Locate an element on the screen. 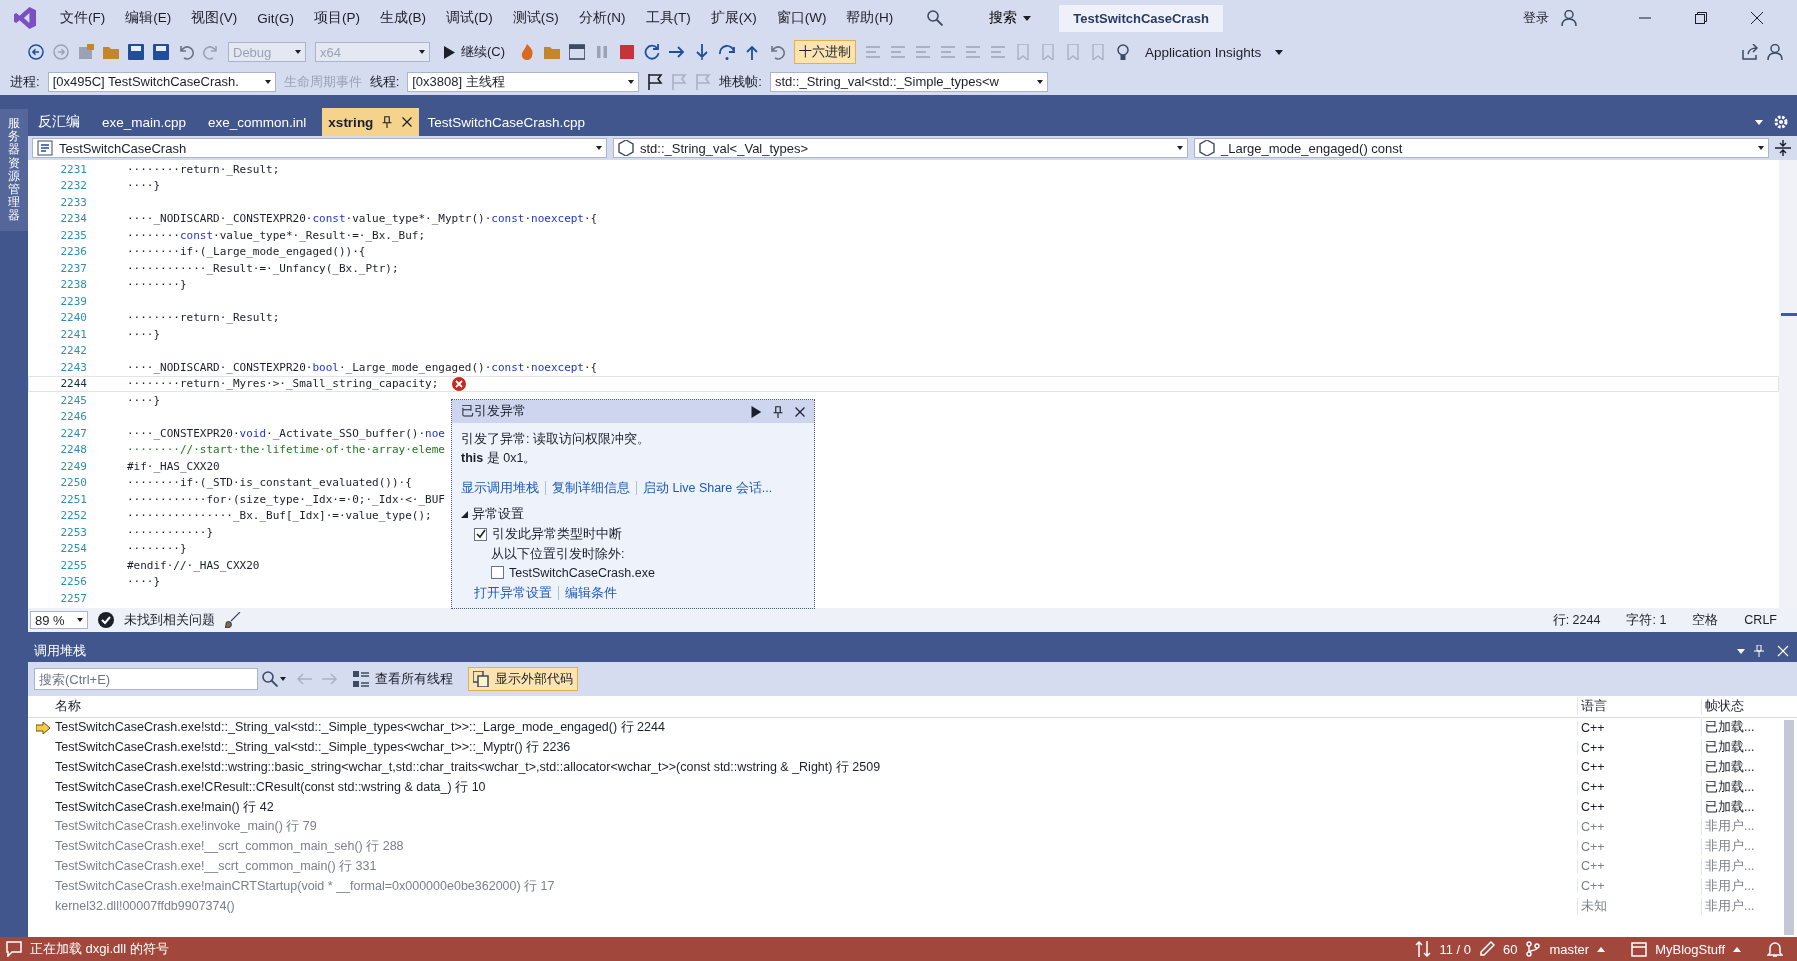 The width and height of the screenshot is (1797, 961). play-icon is located at coordinates (756, 411).